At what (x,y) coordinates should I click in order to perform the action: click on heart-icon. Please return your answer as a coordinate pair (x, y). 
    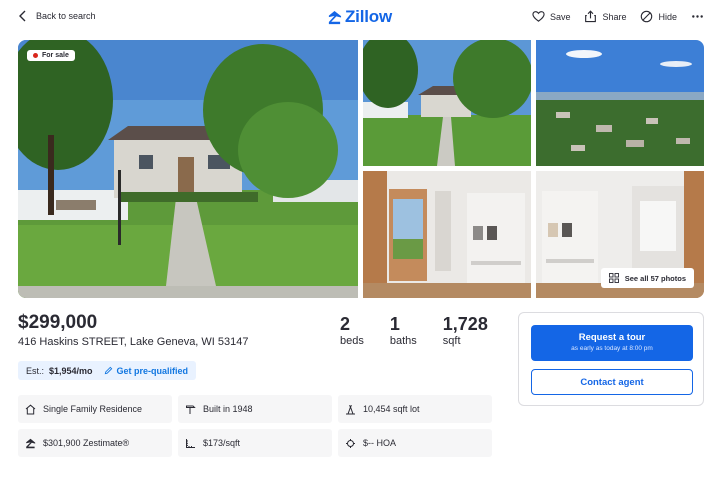
    Looking at the image, I should click on (538, 16).